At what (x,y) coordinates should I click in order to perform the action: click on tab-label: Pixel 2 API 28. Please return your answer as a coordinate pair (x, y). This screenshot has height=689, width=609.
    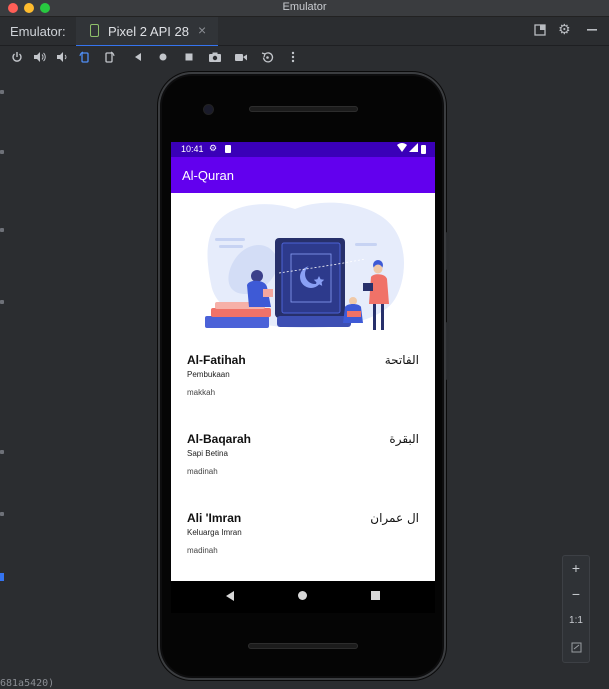
    Looking at the image, I should click on (148, 31).